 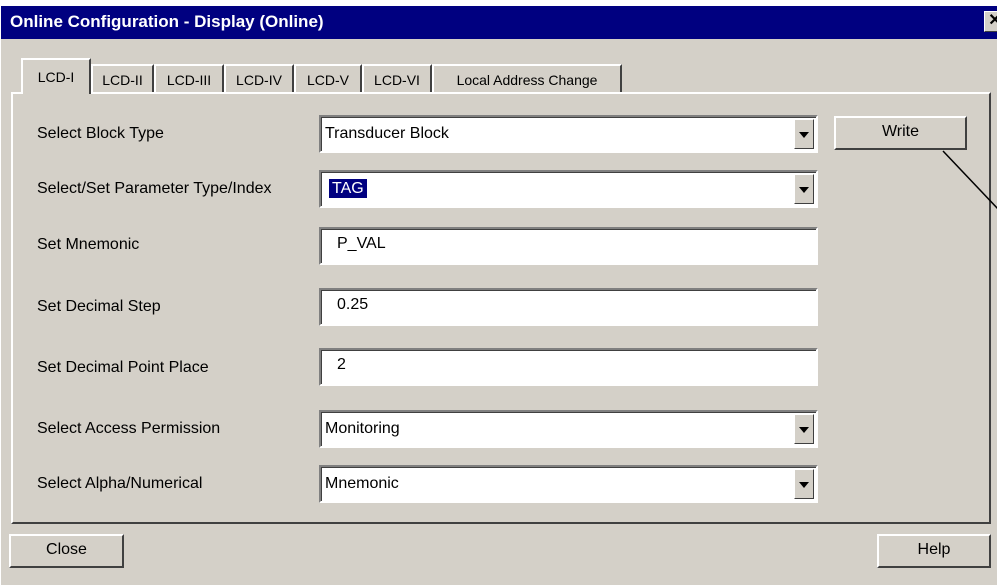 I want to click on mnemonic-value: P_VAL, so click(x=361, y=243).